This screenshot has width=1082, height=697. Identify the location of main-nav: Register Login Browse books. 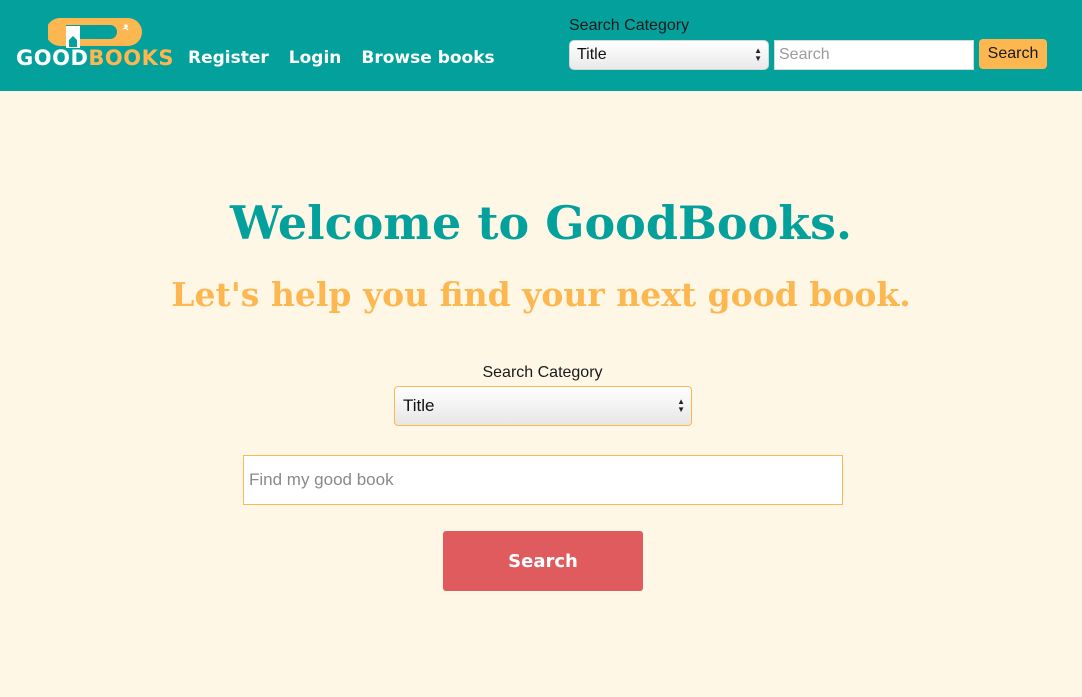
(341, 58).